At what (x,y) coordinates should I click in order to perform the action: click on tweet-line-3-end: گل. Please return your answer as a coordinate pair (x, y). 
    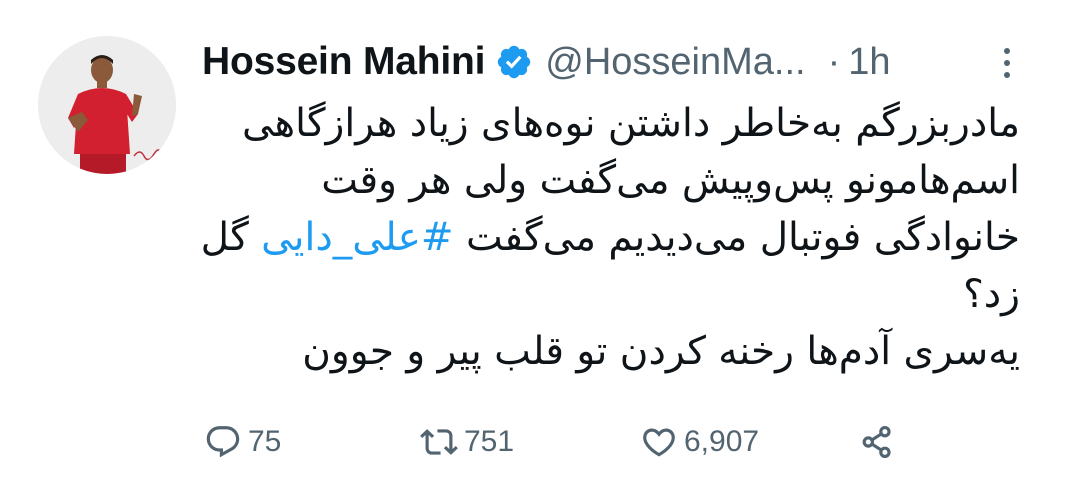
    Looking at the image, I should click on (224, 237).